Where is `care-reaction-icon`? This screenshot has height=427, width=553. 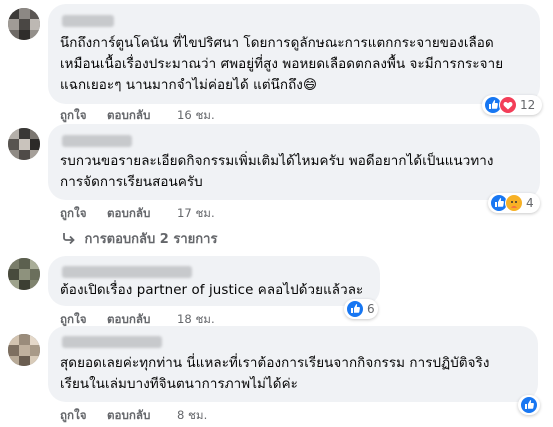
care-reaction-icon is located at coordinates (514, 203).